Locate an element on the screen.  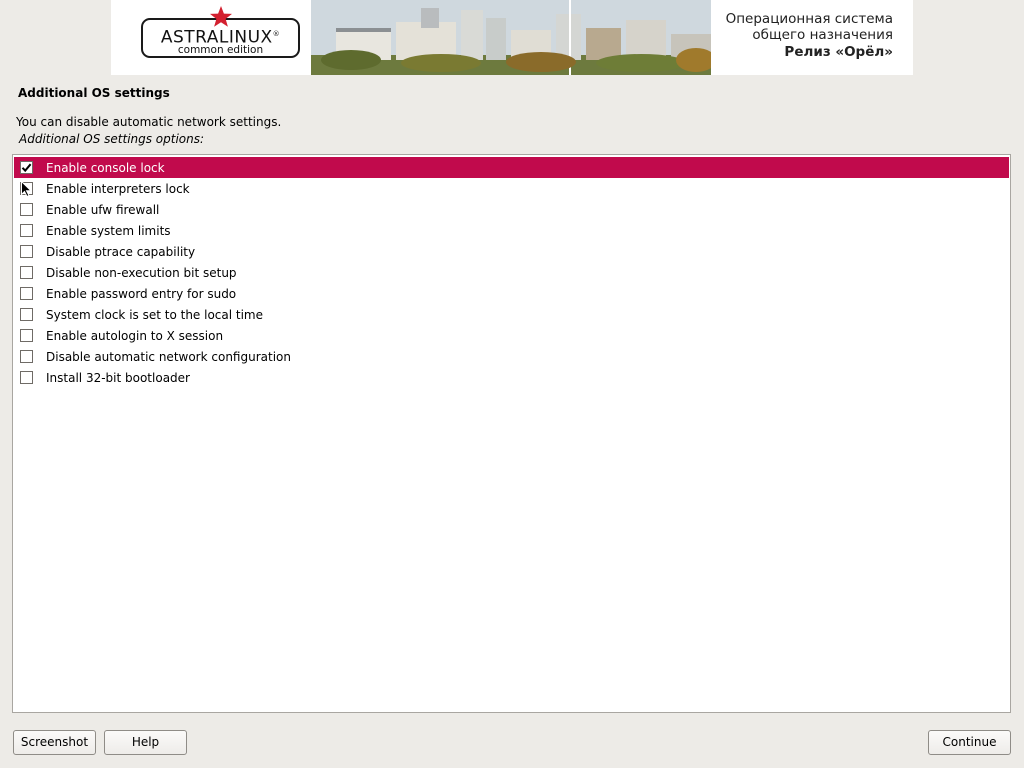
option-row: Install 32-bit bootloader is located at coordinates (511, 377).